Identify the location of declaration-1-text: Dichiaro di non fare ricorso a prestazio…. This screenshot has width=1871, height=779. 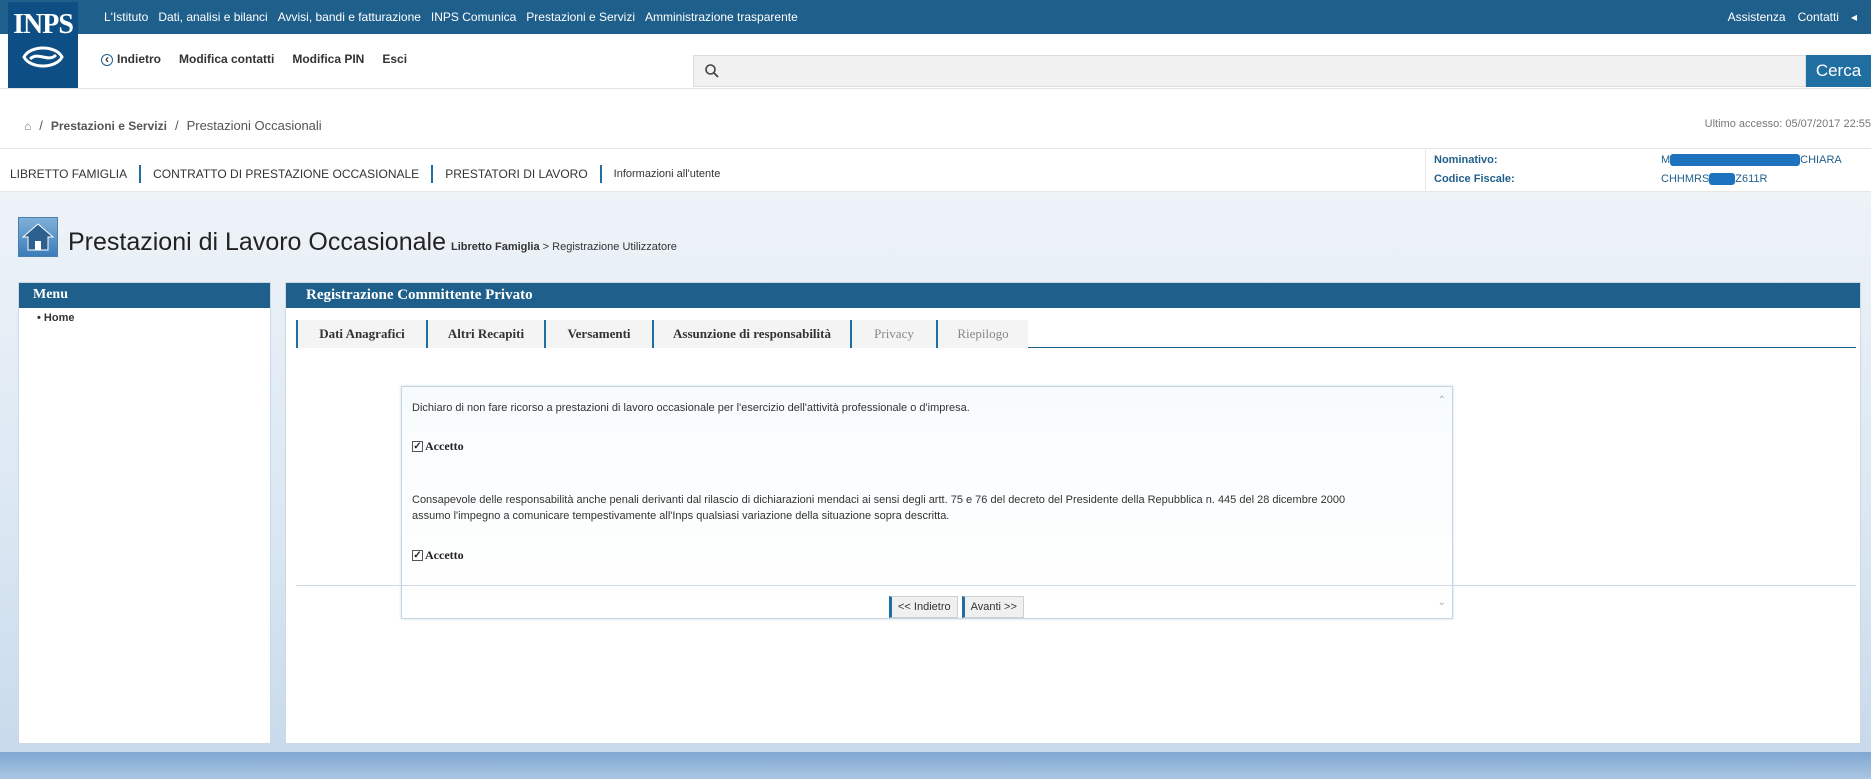
(691, 408).